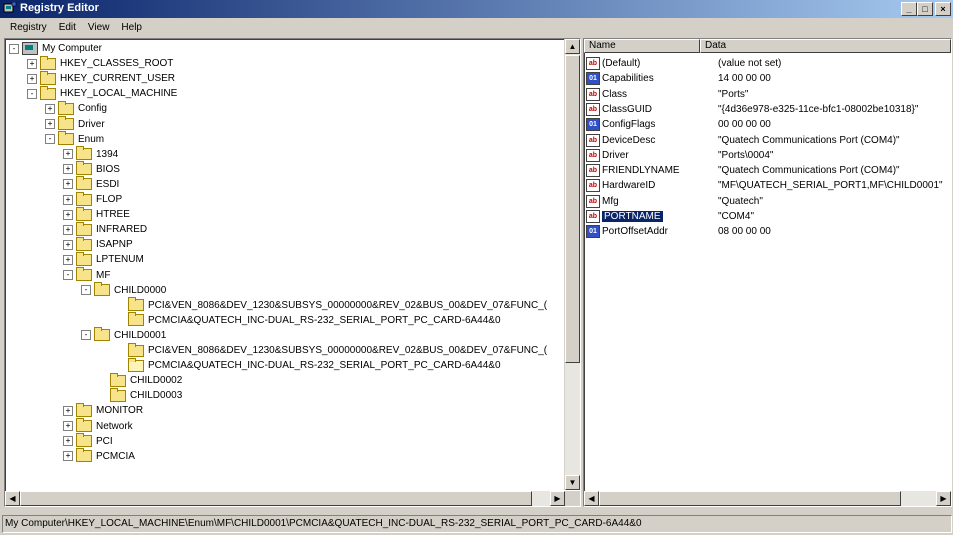  What do you see at coordinates (123, 334) in the screenshot?
I see `tree-node: - CHILD0001` at bounding box center [123, 334].